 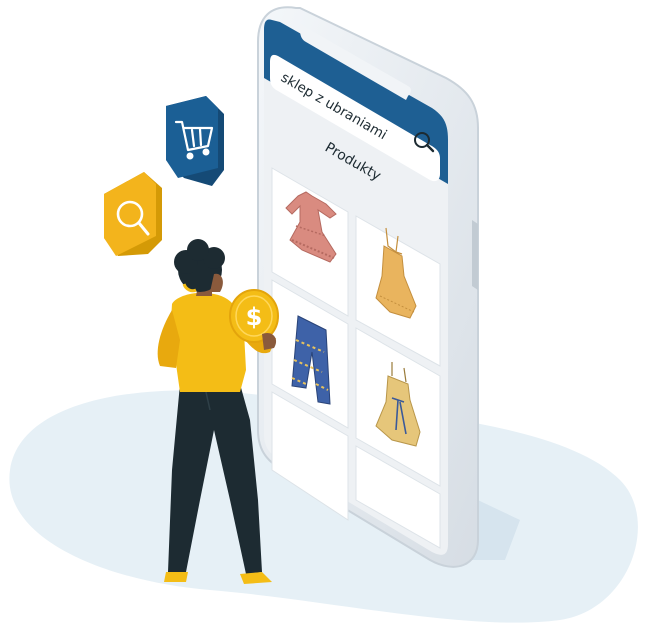 What do you see at coordinates (254, 317) in the screenshot?
I see `coin-symbol: $` at bounding box center [254, 317].